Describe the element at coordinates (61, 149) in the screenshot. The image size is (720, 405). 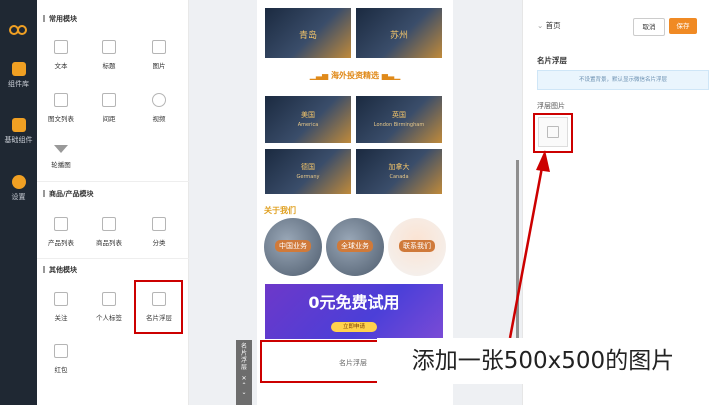
I see `chevron-down-icon` at that location.